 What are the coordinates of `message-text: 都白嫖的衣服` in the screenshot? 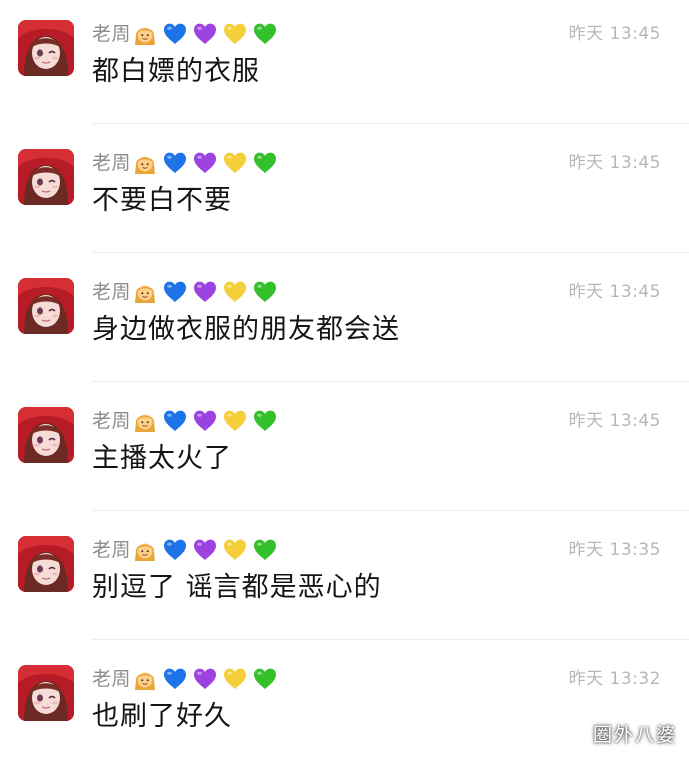 It's located at (176, 71).